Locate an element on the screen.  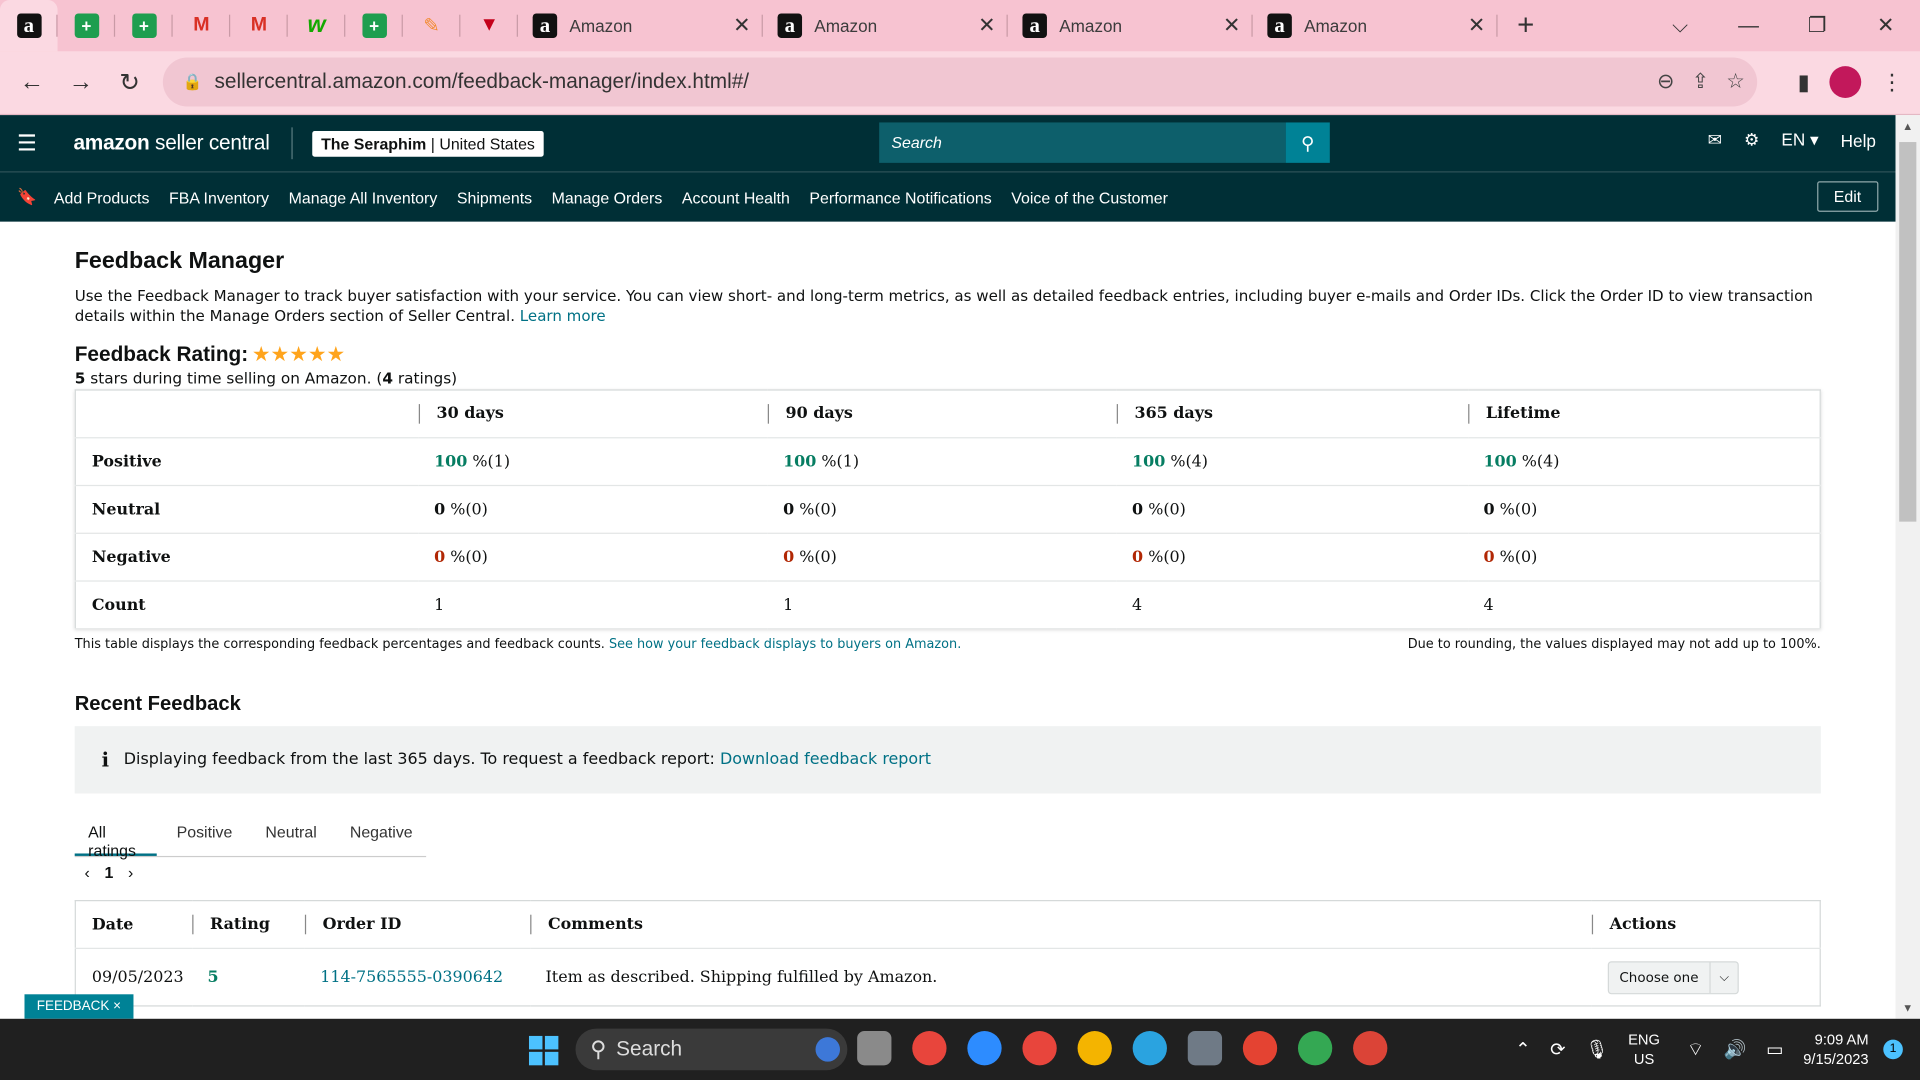
tab-neutral: Neutral is located at coordinates (291, 834).